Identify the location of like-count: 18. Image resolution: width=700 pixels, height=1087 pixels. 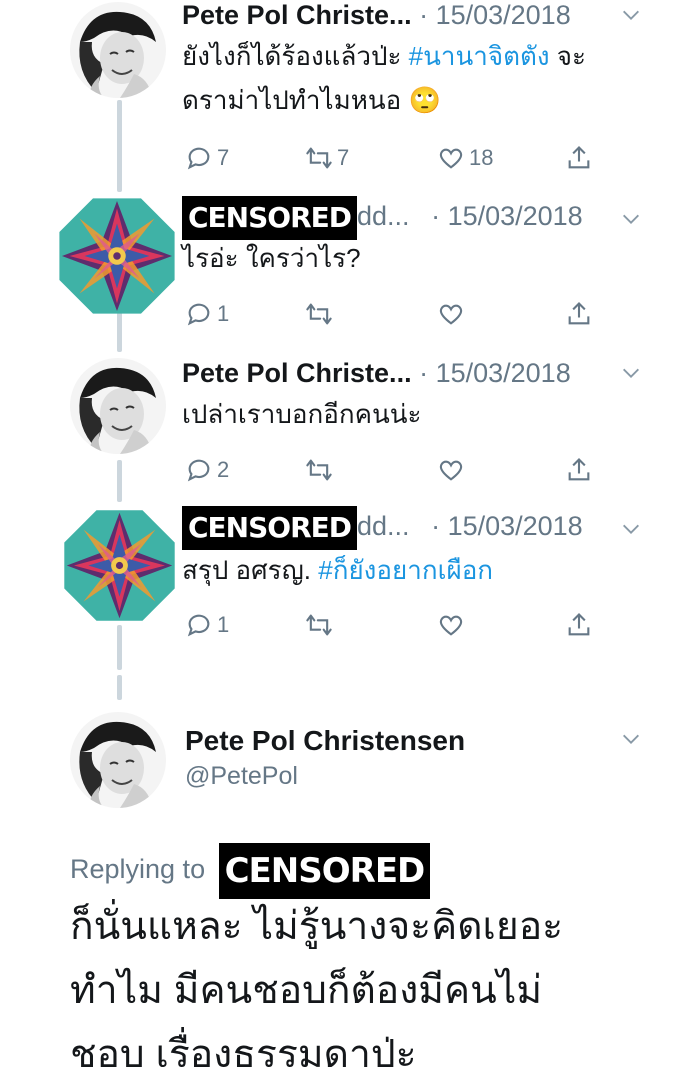
(481, 157).